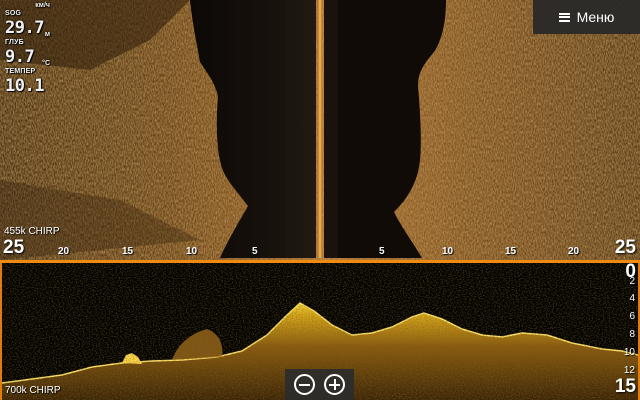 The height and width of the screenshot is (400, 640). What do you see at coordinates (632, 281) in the screenshot?
I see `depth-tick: 2` at bounding box center [632, 281].